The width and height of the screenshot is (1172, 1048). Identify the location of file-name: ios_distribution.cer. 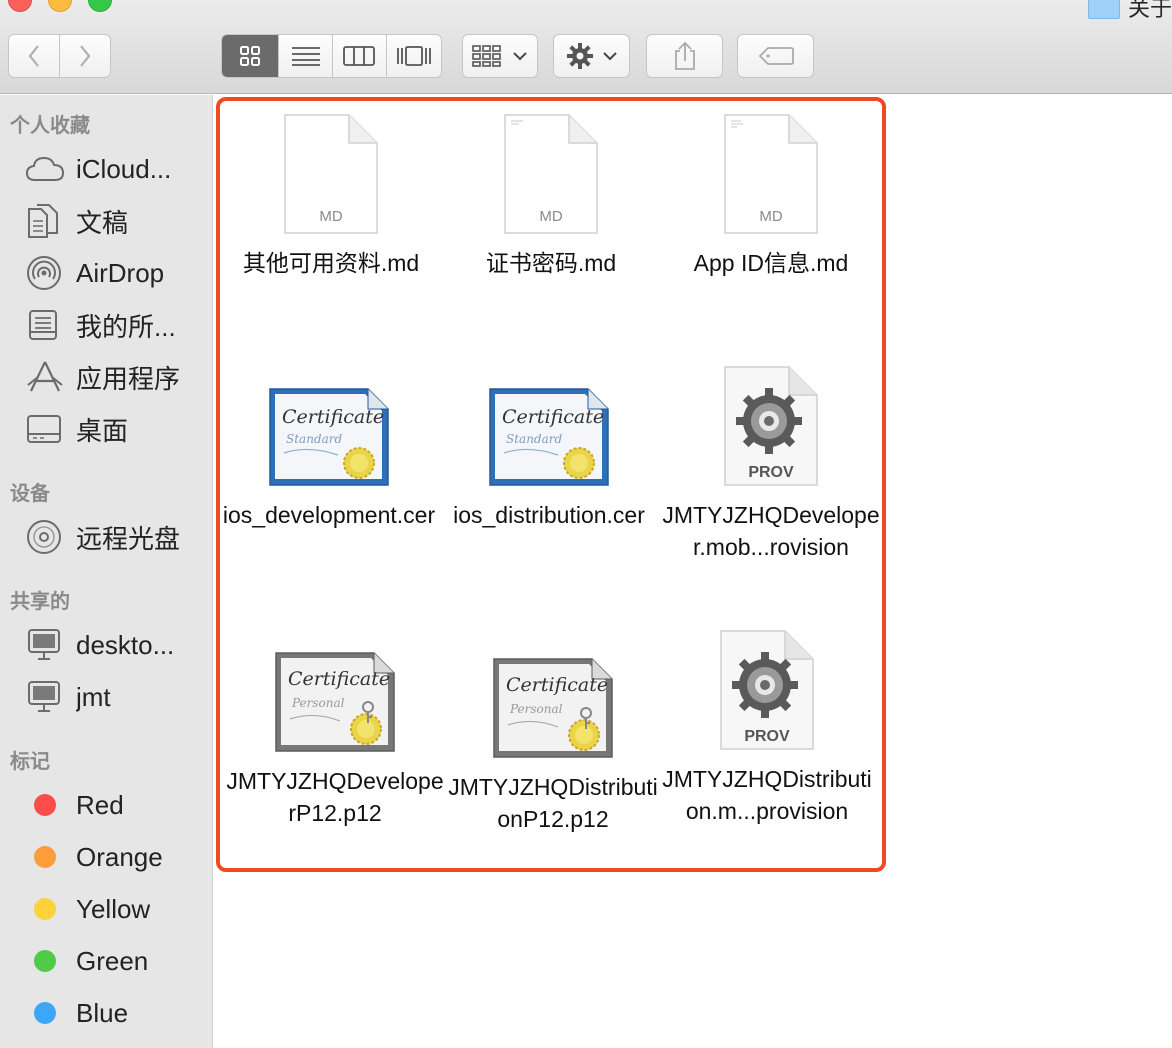
(549, 515).